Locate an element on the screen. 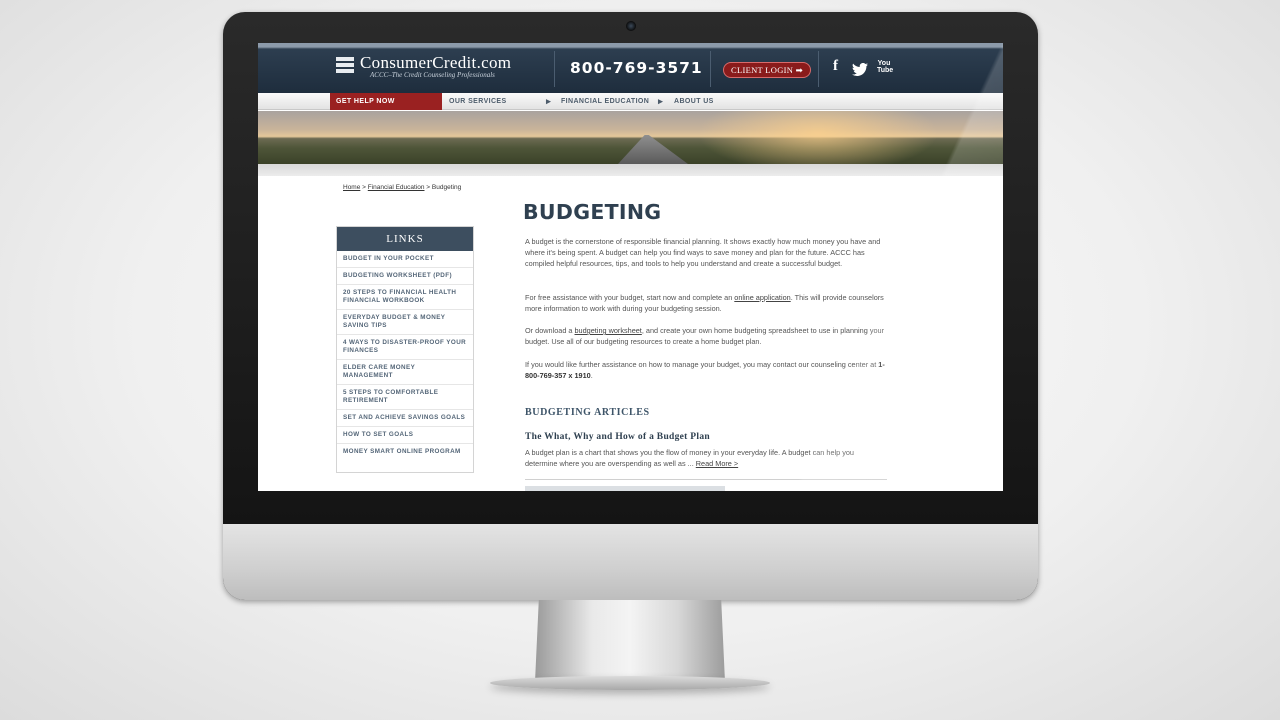  breadcrumb-current: Budgeting is located at coordinates (446, 187).